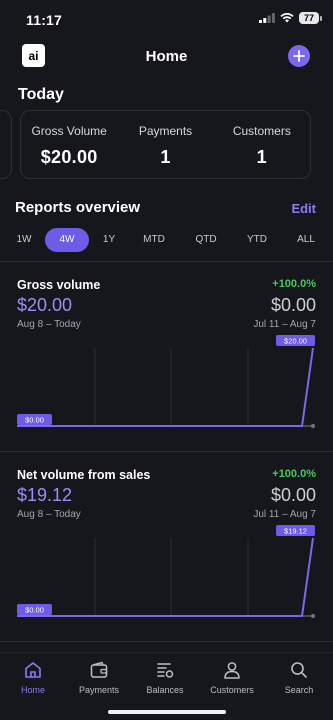 This screenshot has height=720, width=333. I want to click on status-time: 11:17, so click(44, 20).